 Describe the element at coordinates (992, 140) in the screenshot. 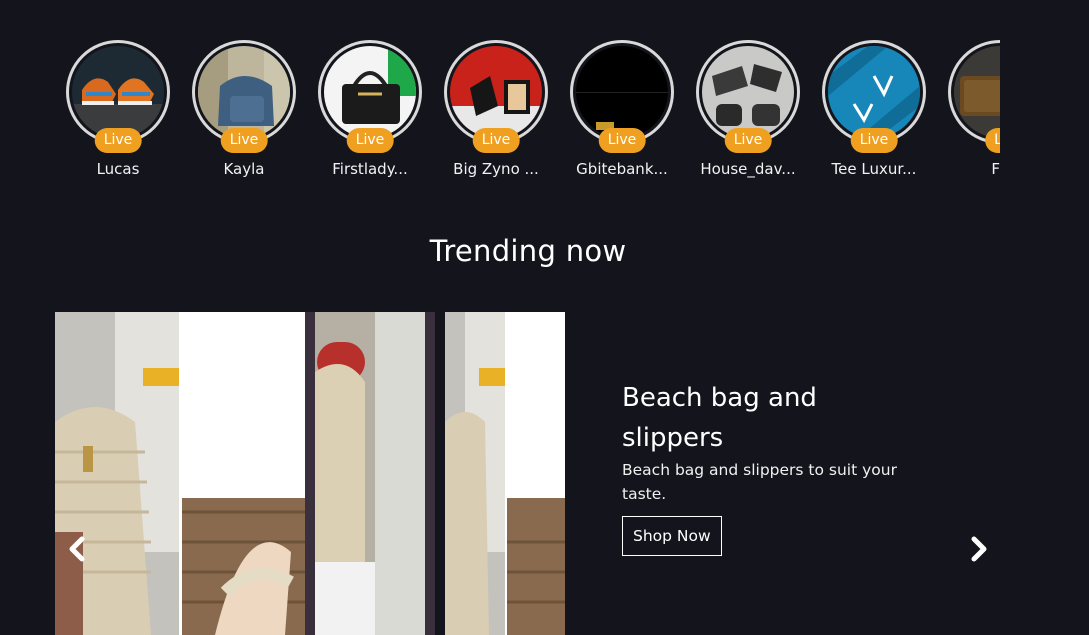

I see `live-badge: Li` at that location.